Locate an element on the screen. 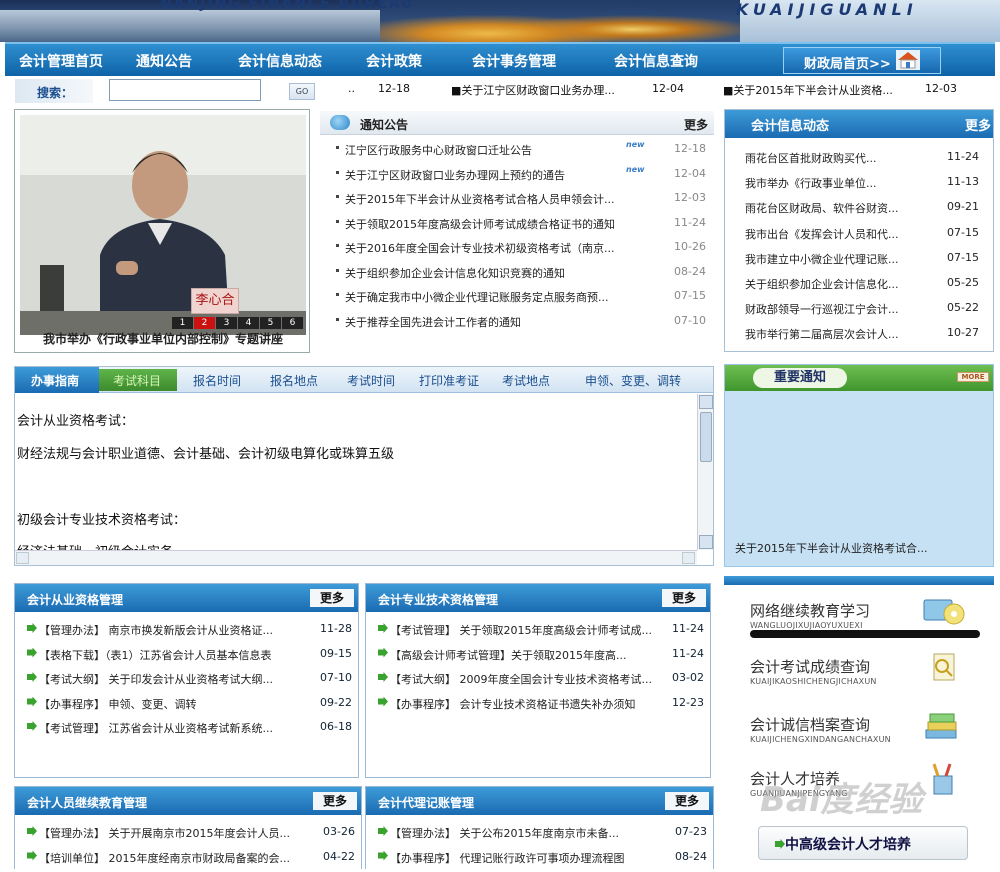 The width and height of the screenshot is (1000, 872). list-item: 我市出台《发挥会计人员和代...07-15 is located at coordinates (859, 235).